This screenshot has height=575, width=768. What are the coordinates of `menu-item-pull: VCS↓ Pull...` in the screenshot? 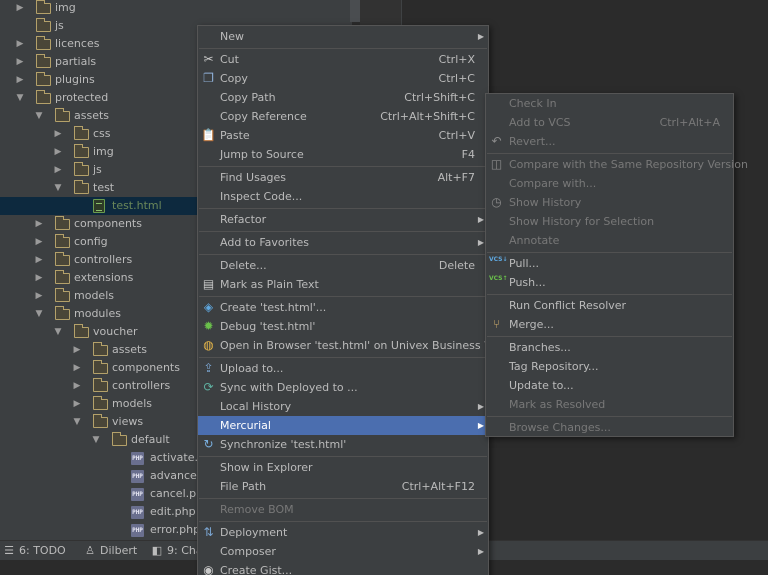 It's located at (609, 263).